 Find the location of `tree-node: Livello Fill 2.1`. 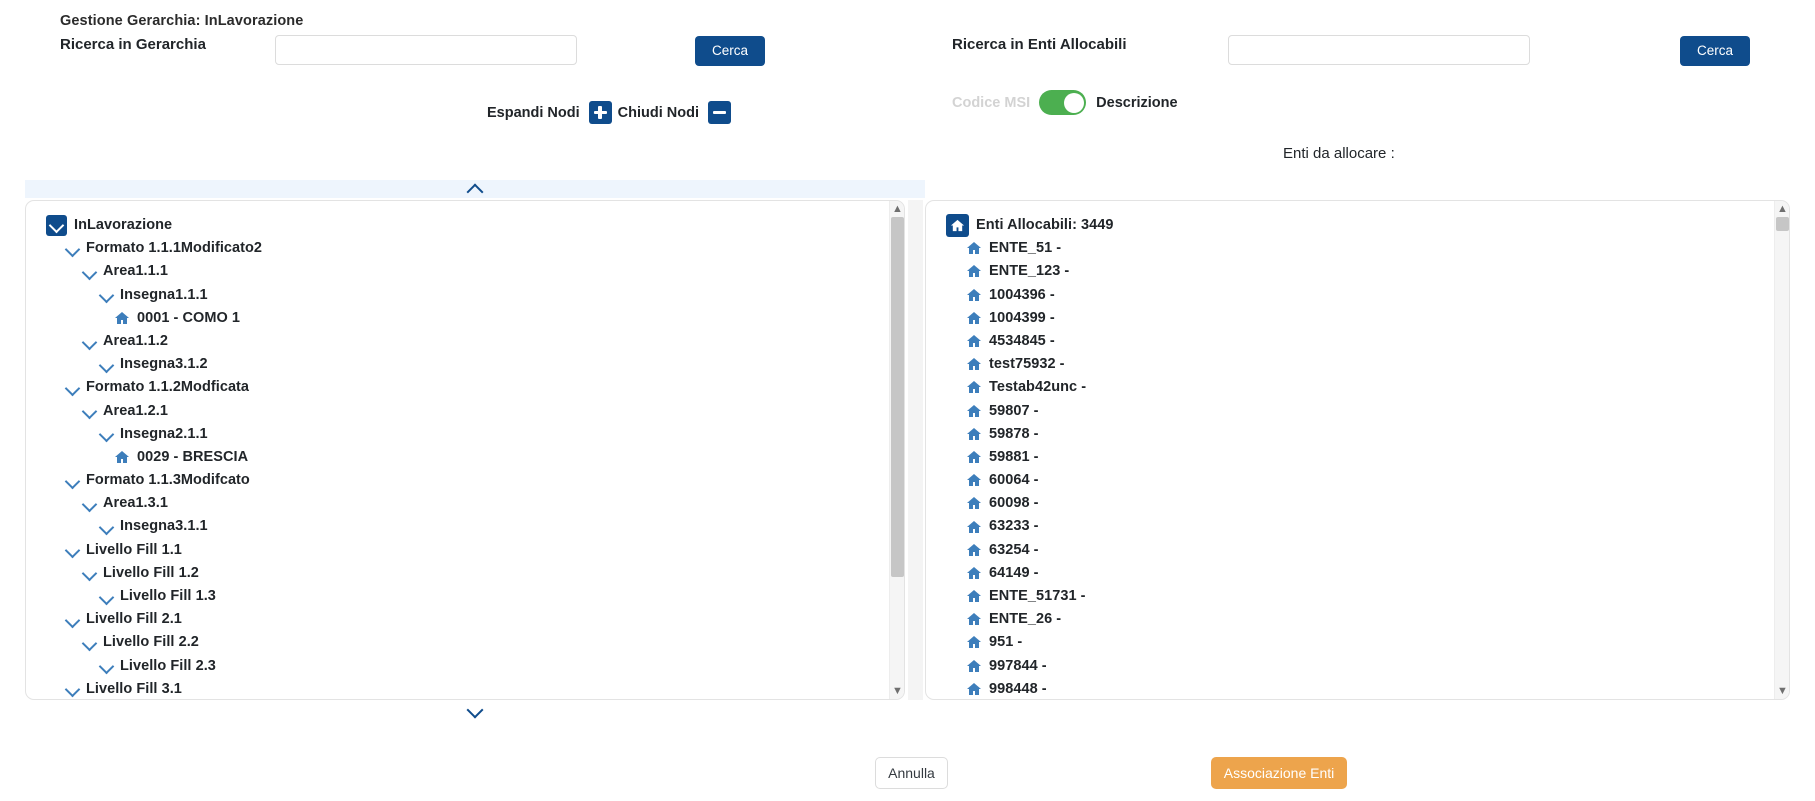

tree-node: Livello Fill 2.1 is located at coordinates (465, 619).